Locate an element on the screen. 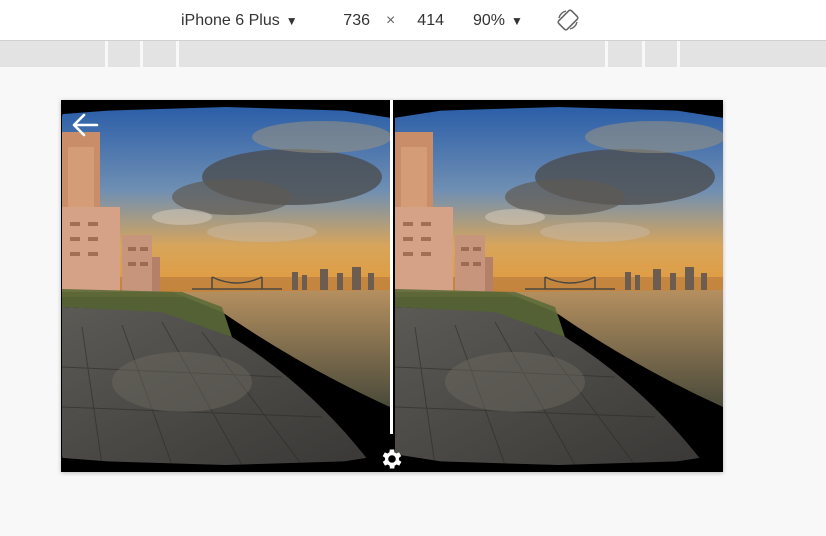 The width and height of the screenshot is (826, 536). media-query-bar is located at coordinates (413, 54).